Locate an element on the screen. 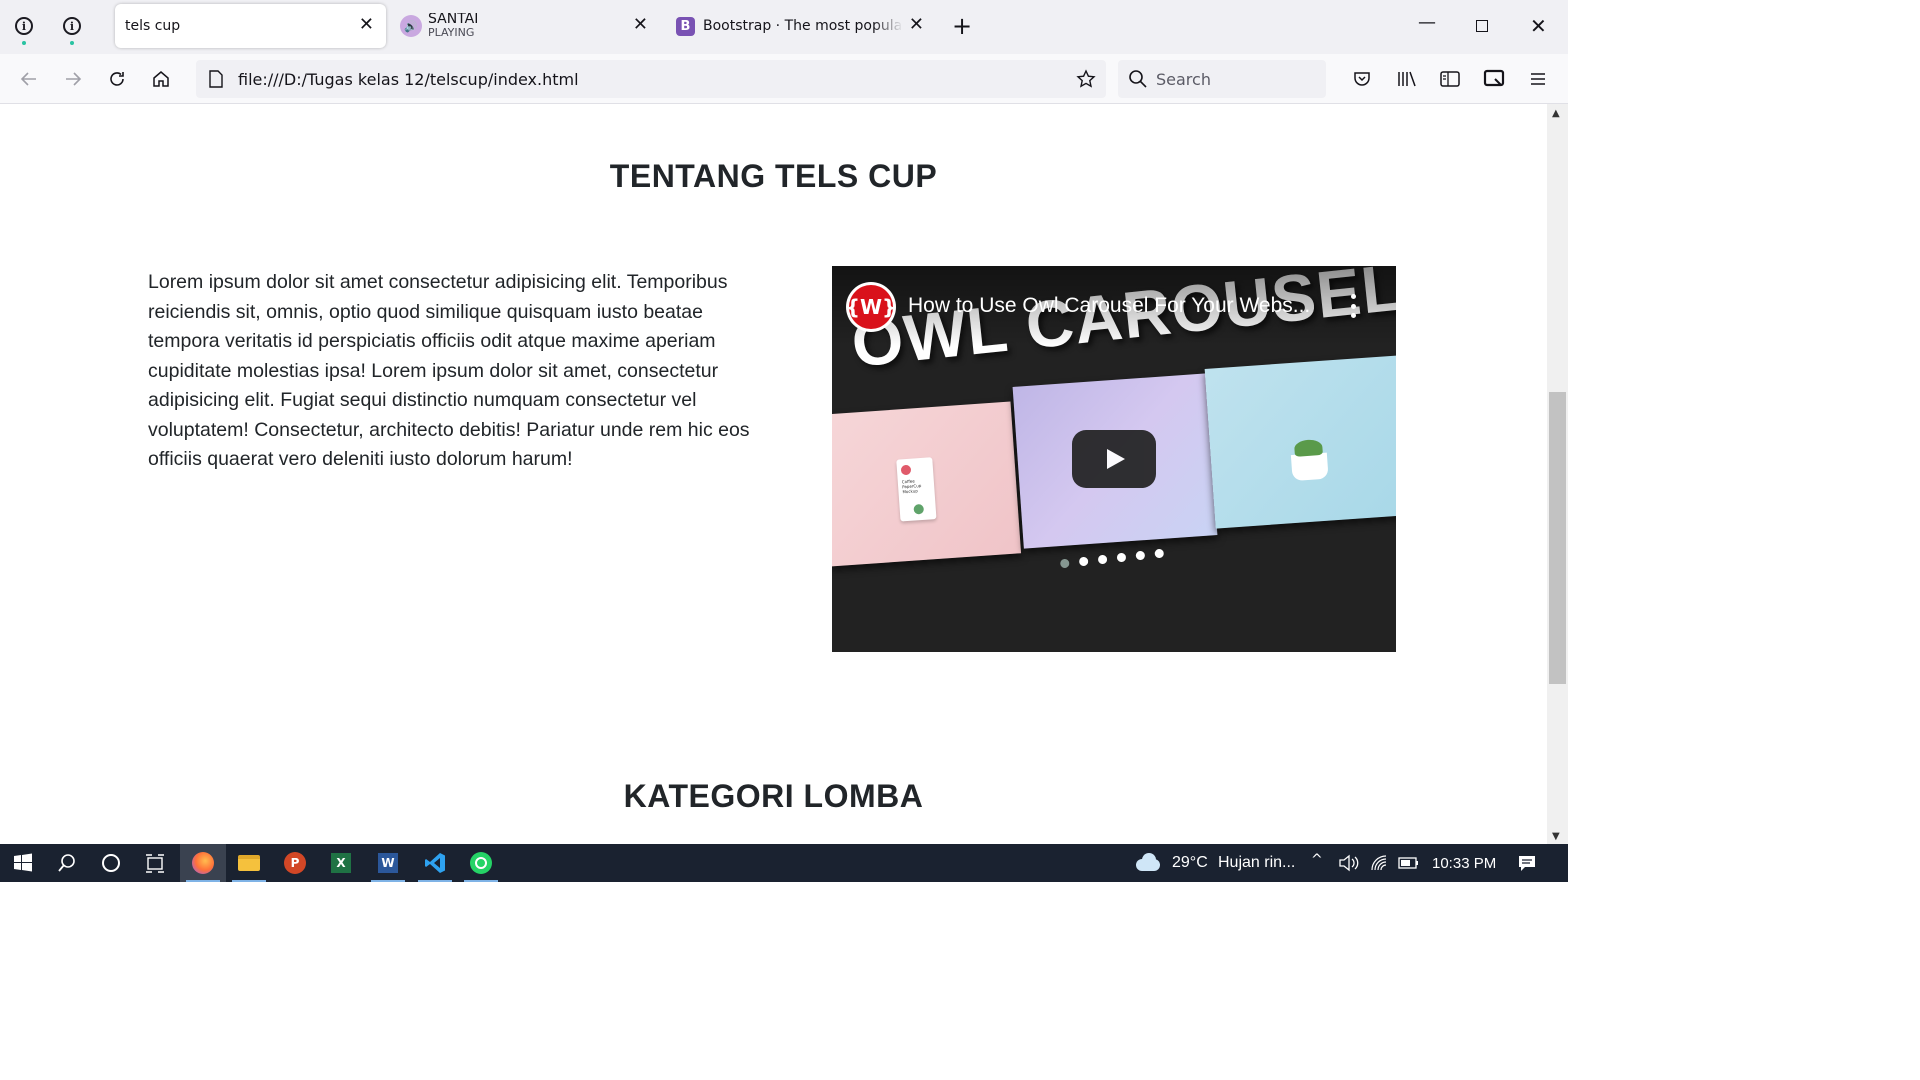  whatsapp-icon is located at coordinates (481, 863).